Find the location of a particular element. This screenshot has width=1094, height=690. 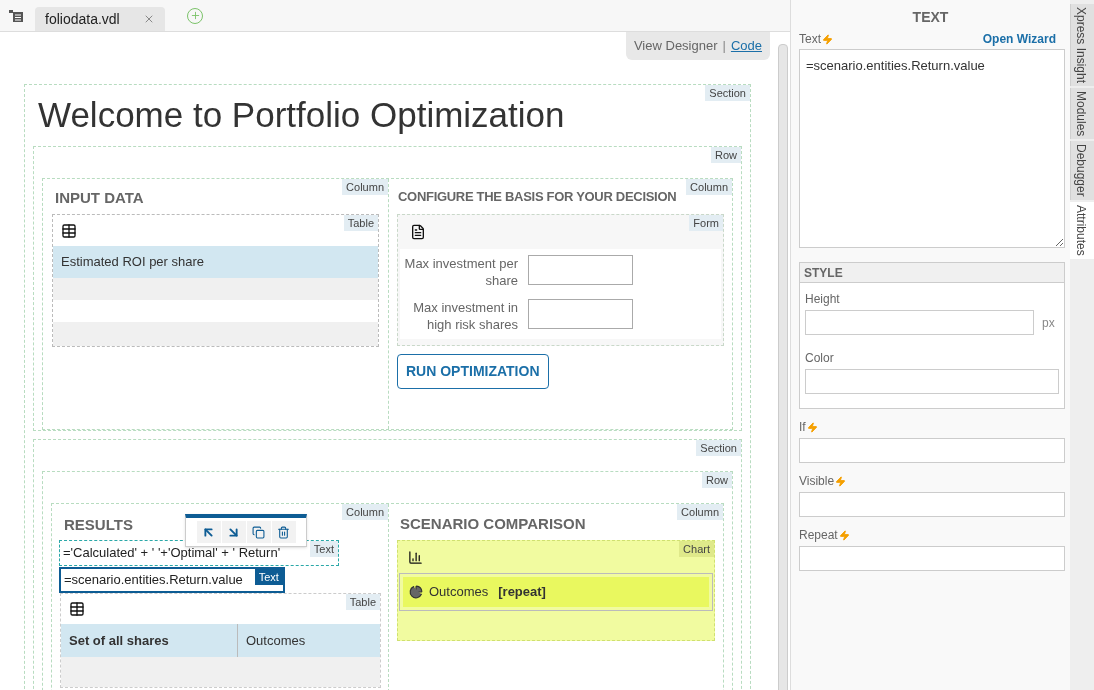

series-label: Outcomes is located at coordinates (459, 592).